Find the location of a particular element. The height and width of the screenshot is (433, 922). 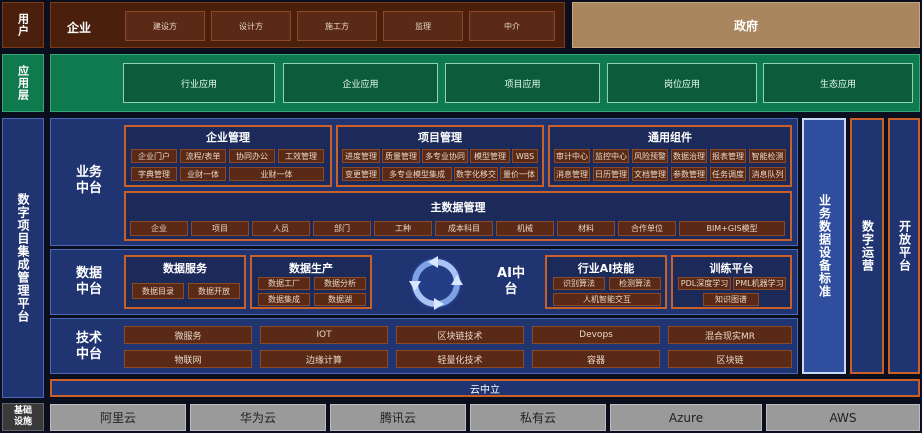

infra-item: 腾讯云 is located at coordinates (398, 417).